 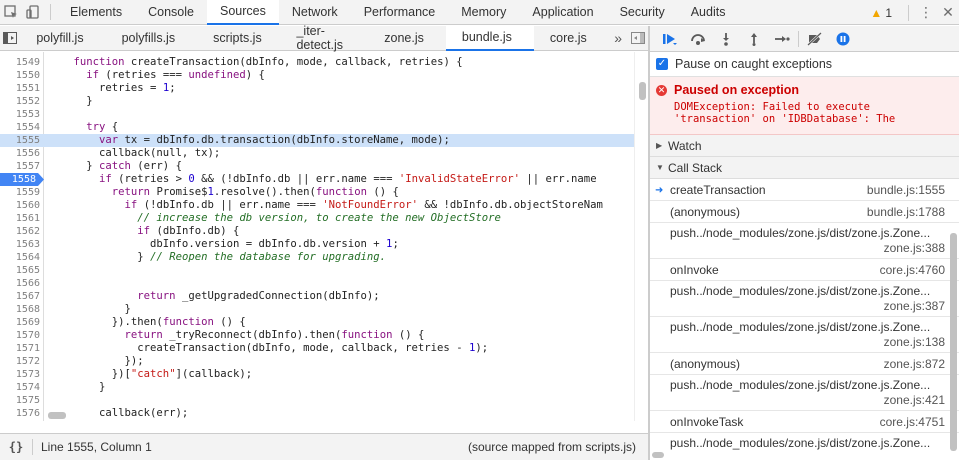 I want to click on code-line: 1565, so click(x=317, y=270).